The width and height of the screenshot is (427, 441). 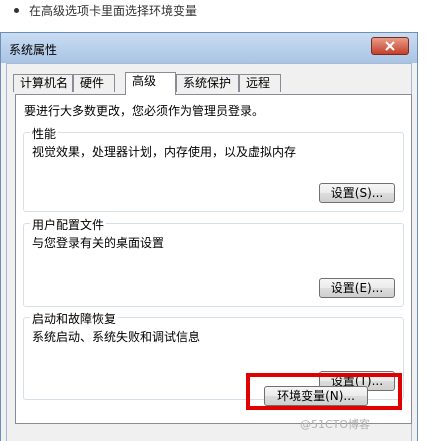 I want to click on title-bar: 系统属性, so click(x=209, y=48).